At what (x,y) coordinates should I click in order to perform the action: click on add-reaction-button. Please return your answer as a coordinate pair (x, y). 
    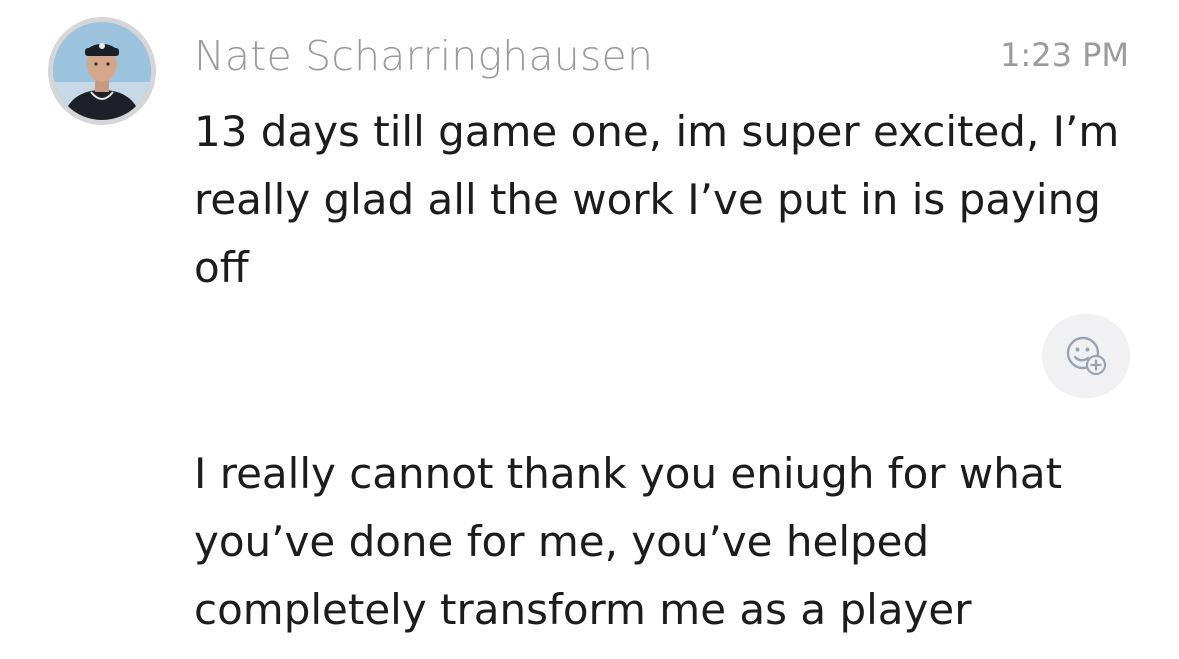
    Looking at the image, I should click on (1086, 356).